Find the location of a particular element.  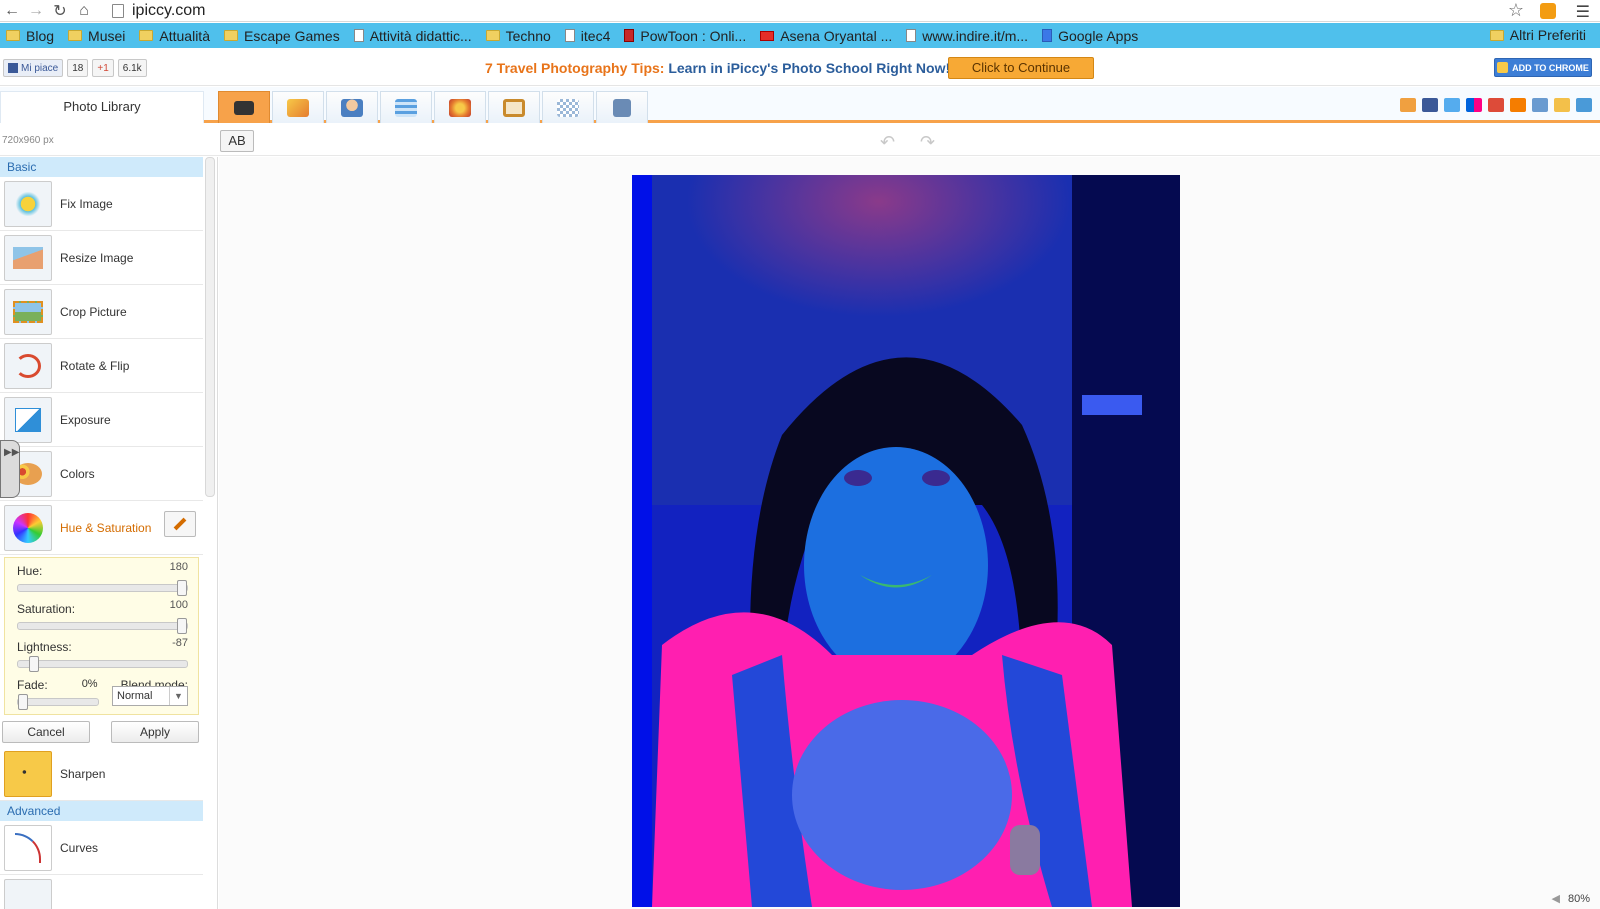

menu-icon: ☰ is located at coordinates (1583, 12).